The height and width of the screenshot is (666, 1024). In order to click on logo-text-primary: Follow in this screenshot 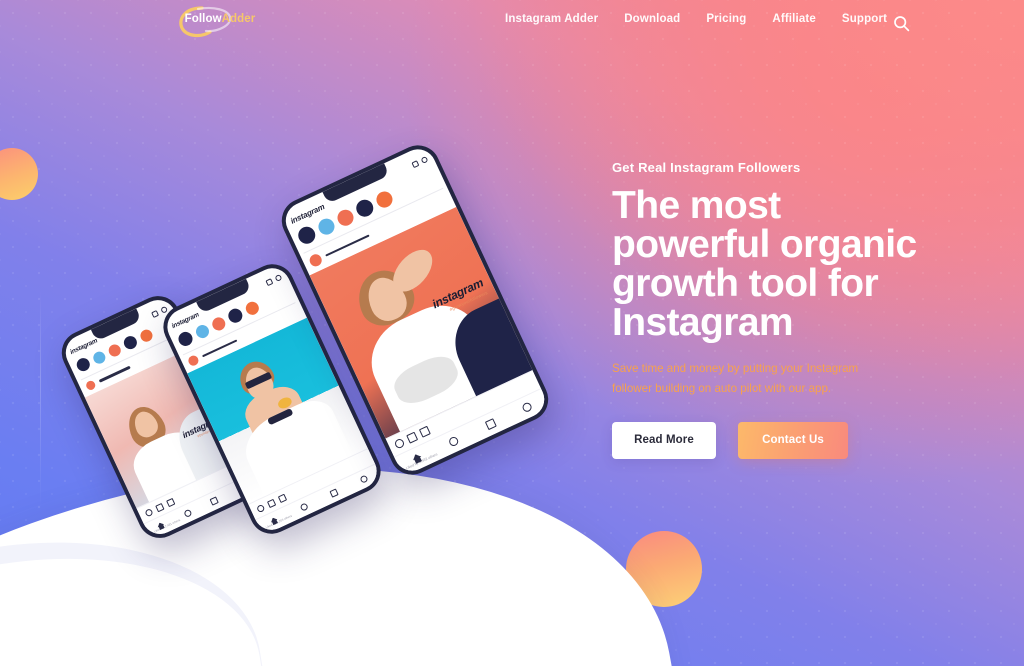, I will do `click(203, 19)`.